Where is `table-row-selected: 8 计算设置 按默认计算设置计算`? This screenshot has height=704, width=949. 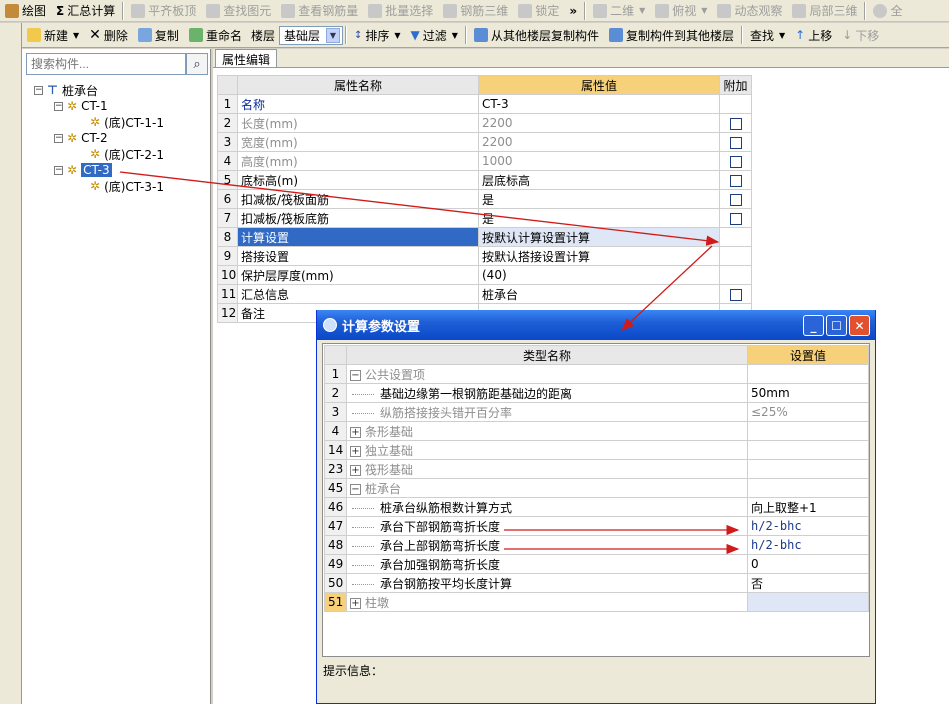
table-row-selected: 8 计算设置 按默认计算设置计算 is located at coordinates (484, 237).